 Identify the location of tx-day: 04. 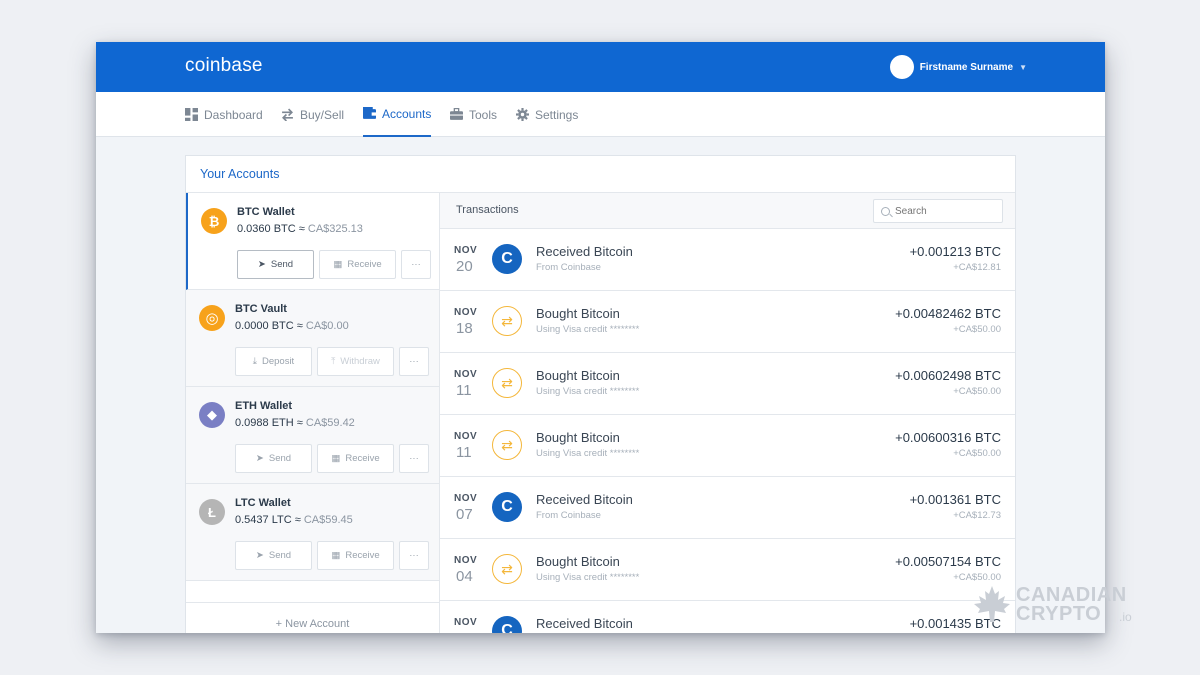
(464, 576).